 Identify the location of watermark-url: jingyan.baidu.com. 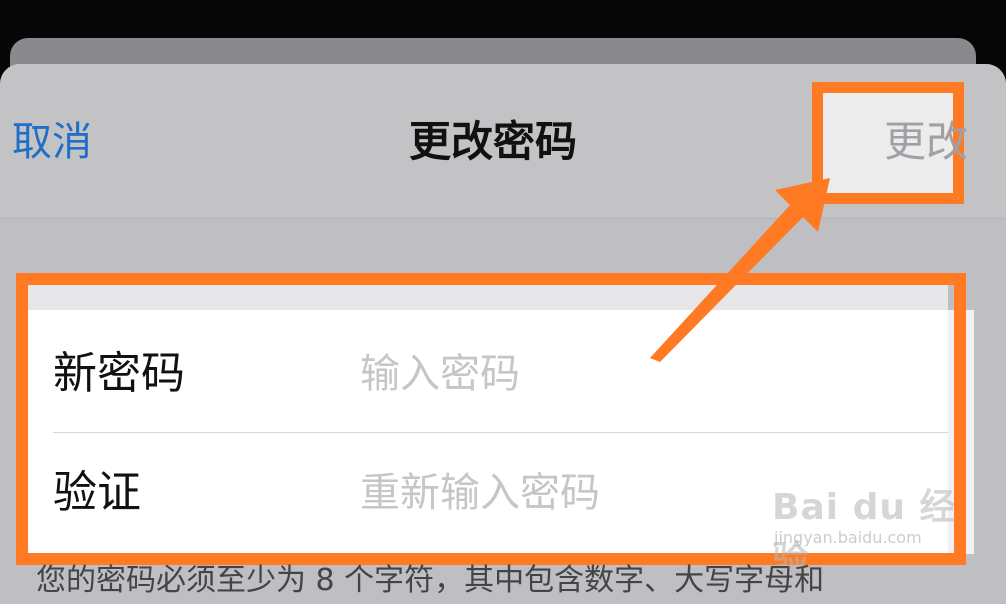
(848, 537).